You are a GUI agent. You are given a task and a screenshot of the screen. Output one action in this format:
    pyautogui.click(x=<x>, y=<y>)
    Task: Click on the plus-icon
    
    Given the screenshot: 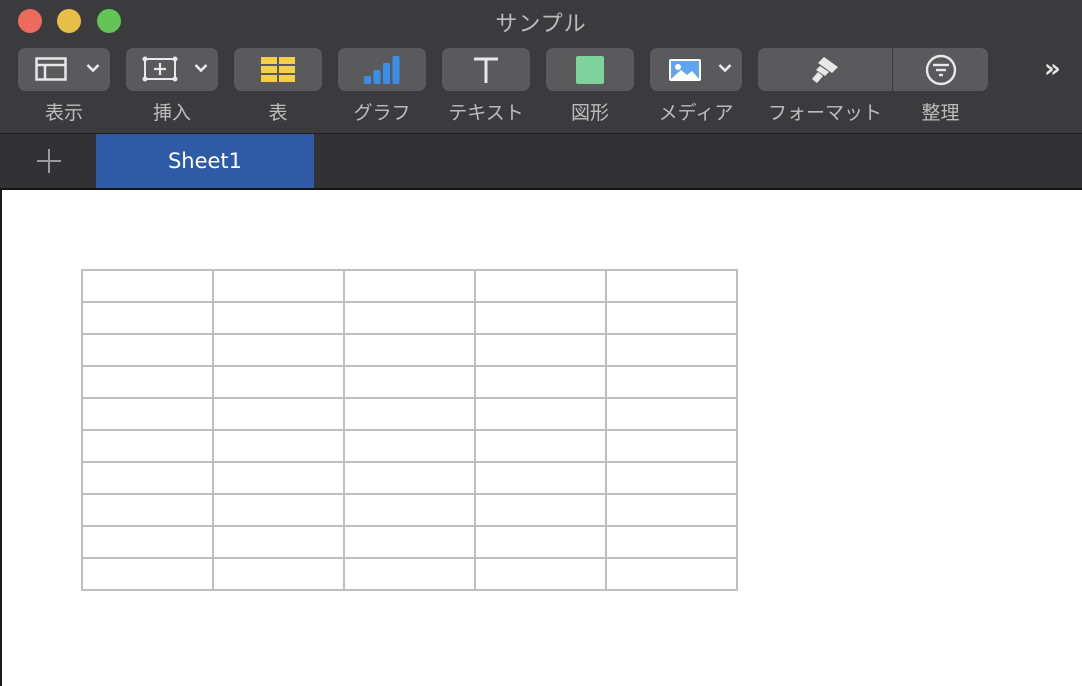 What is the action you would take?
    pyautogui.click(x=49, y=161)
    